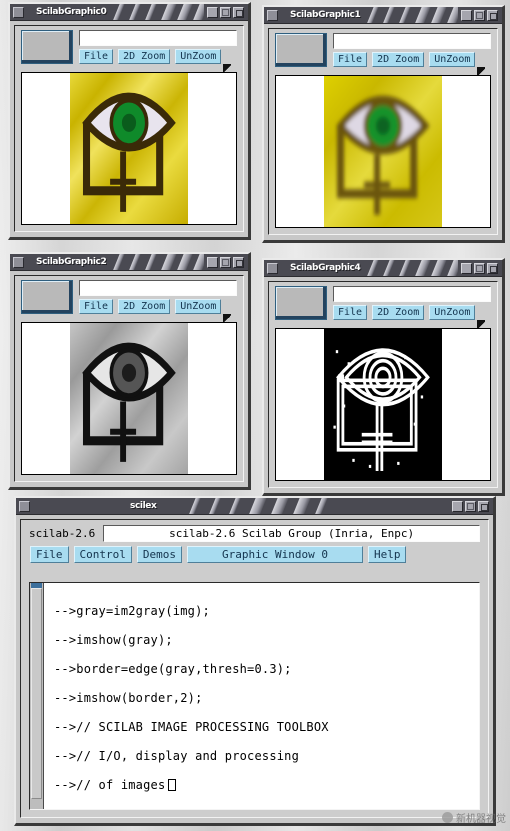 This screenshot has height=831, width=510. I want to click on titlebar: ScilabGraphic1, so click(383, 15).